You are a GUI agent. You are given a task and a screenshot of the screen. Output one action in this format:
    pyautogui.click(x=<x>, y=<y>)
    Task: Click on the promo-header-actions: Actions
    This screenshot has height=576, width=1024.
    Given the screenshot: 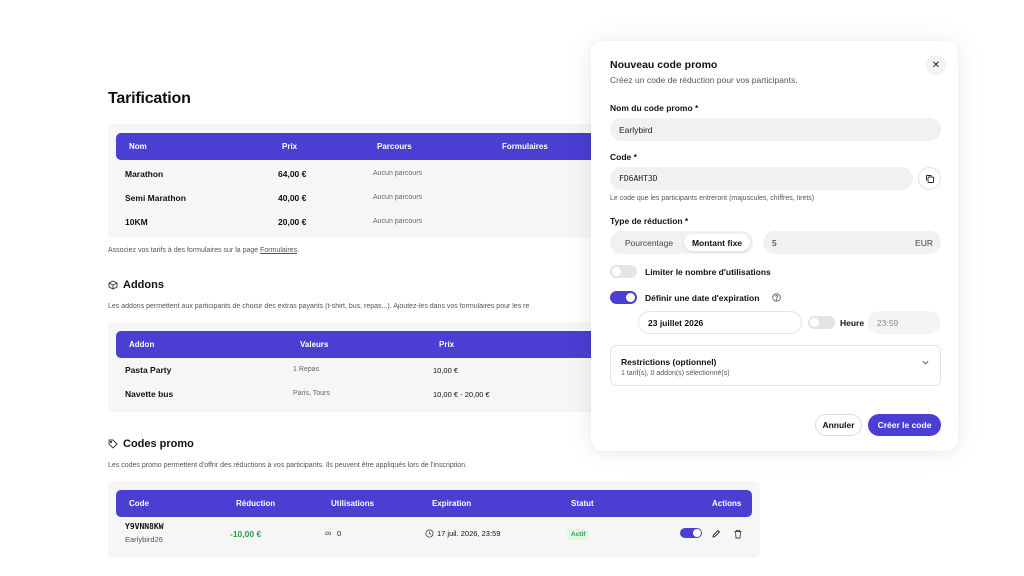 What is the action you would take?
    pyautogui.click(x=727, y=503)
    